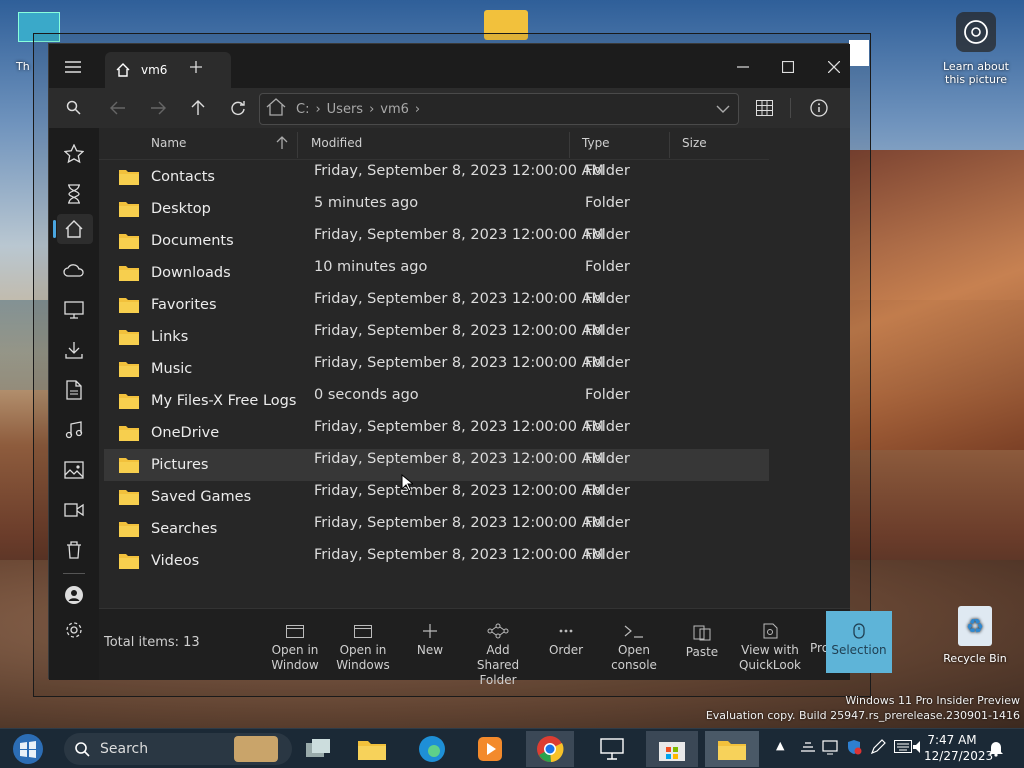 This screenshot has width=1024, height=768. Describe the element at coordinates (152, 642) in the screenshot. I see `status-total-items: Total items: 13` at that location.